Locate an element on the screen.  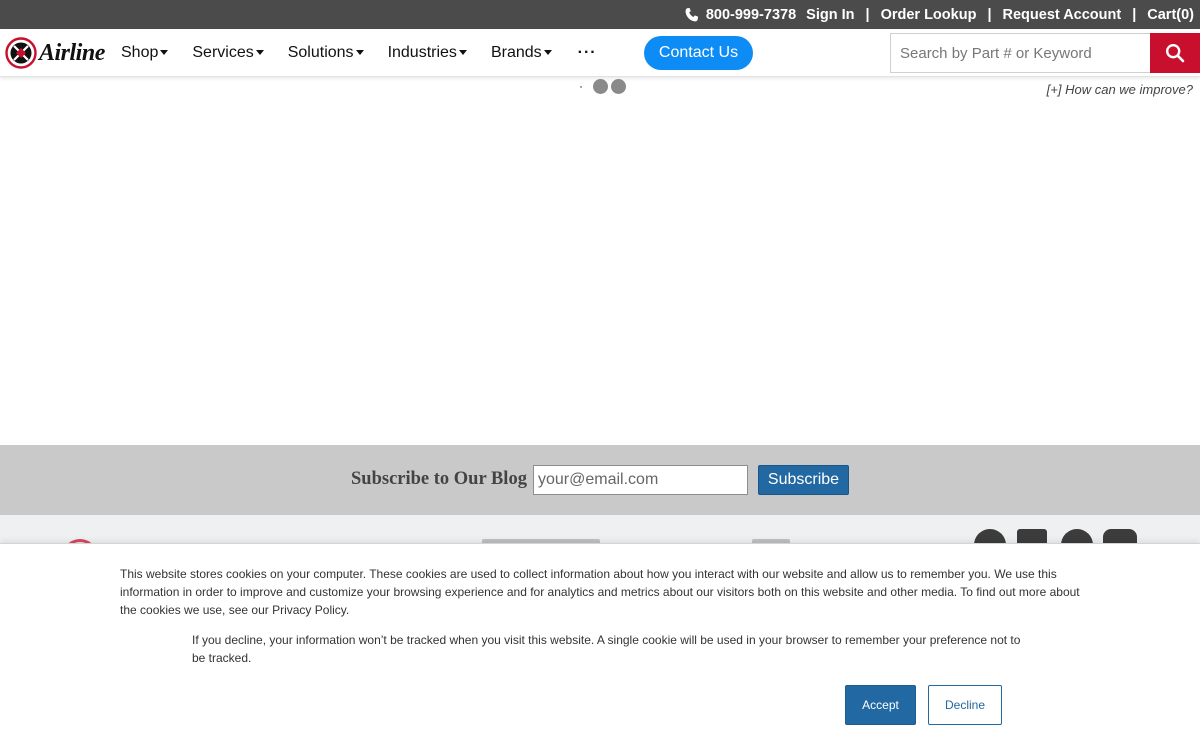
nav-item-shop: Shop is located at coordinates (145, 52).